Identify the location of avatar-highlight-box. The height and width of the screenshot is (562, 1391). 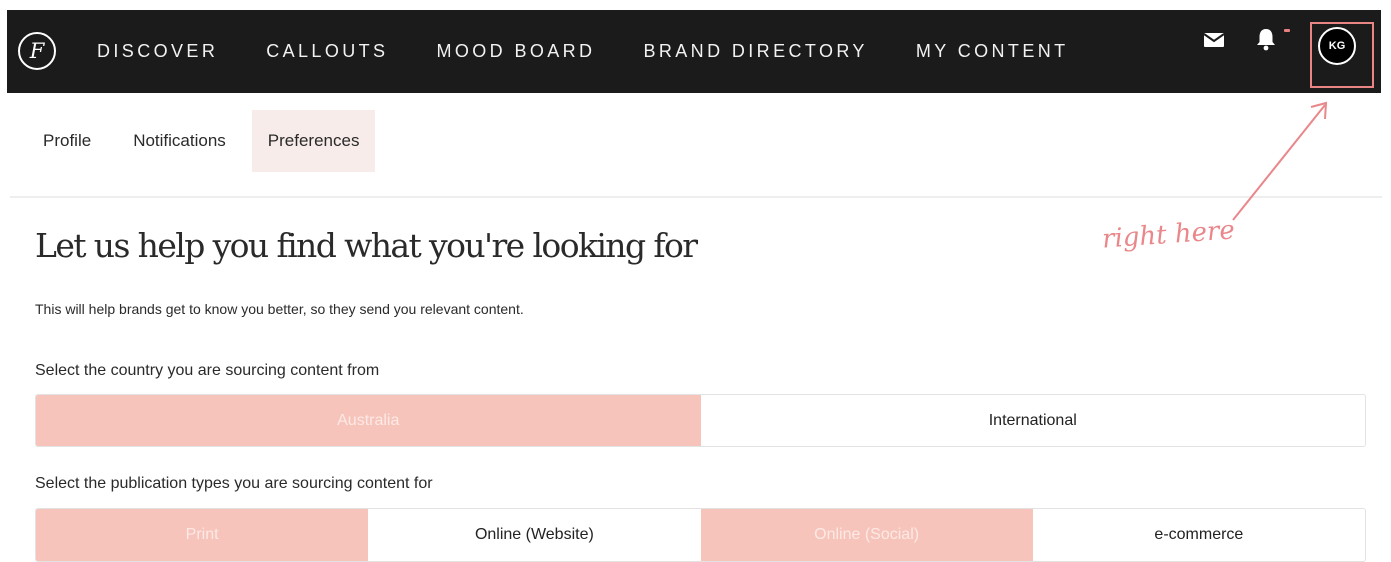
(1342, 55).